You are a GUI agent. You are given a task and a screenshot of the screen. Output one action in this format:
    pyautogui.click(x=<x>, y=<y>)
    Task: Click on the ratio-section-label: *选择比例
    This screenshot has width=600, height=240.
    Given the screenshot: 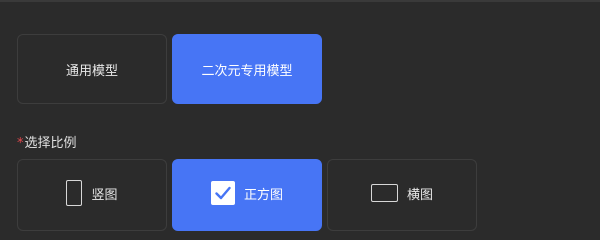 What is the action you would take?
    pyautogui.click(x=47, y=144)
    